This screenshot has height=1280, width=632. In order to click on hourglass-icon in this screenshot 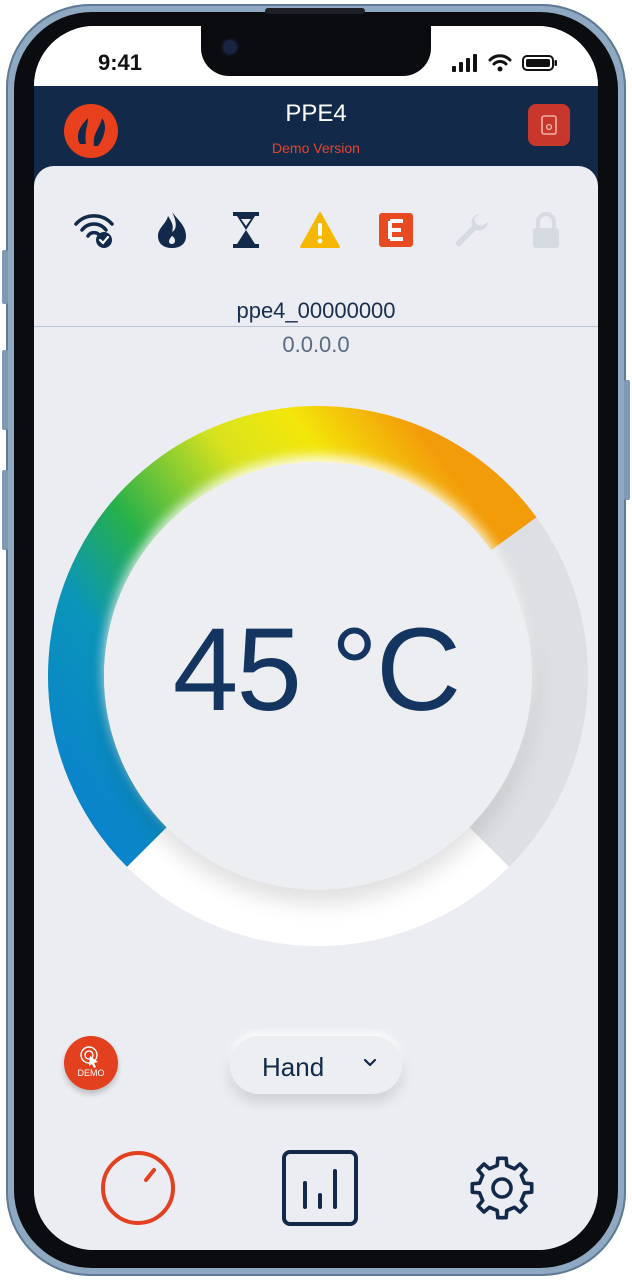, I will do `click(246, 230)`.